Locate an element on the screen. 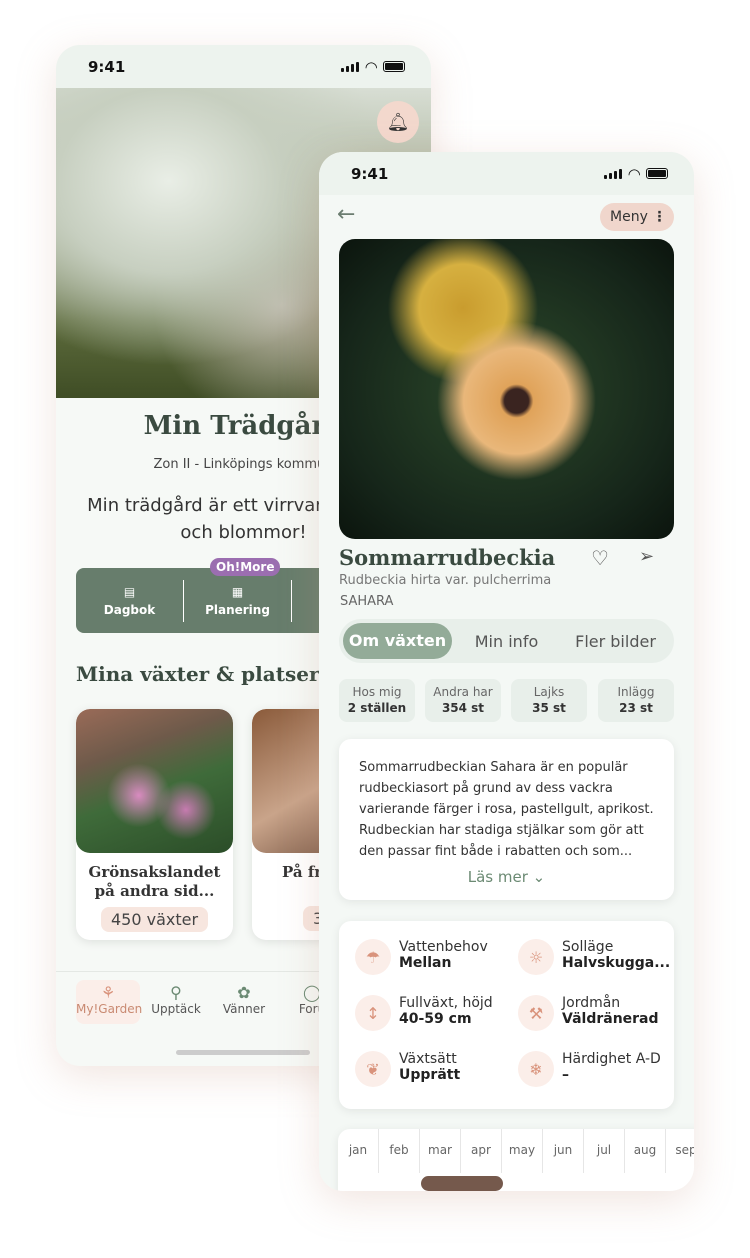 The image size is (750, 1258). plant-count: 450 växter is located at coordinates (154, 919).